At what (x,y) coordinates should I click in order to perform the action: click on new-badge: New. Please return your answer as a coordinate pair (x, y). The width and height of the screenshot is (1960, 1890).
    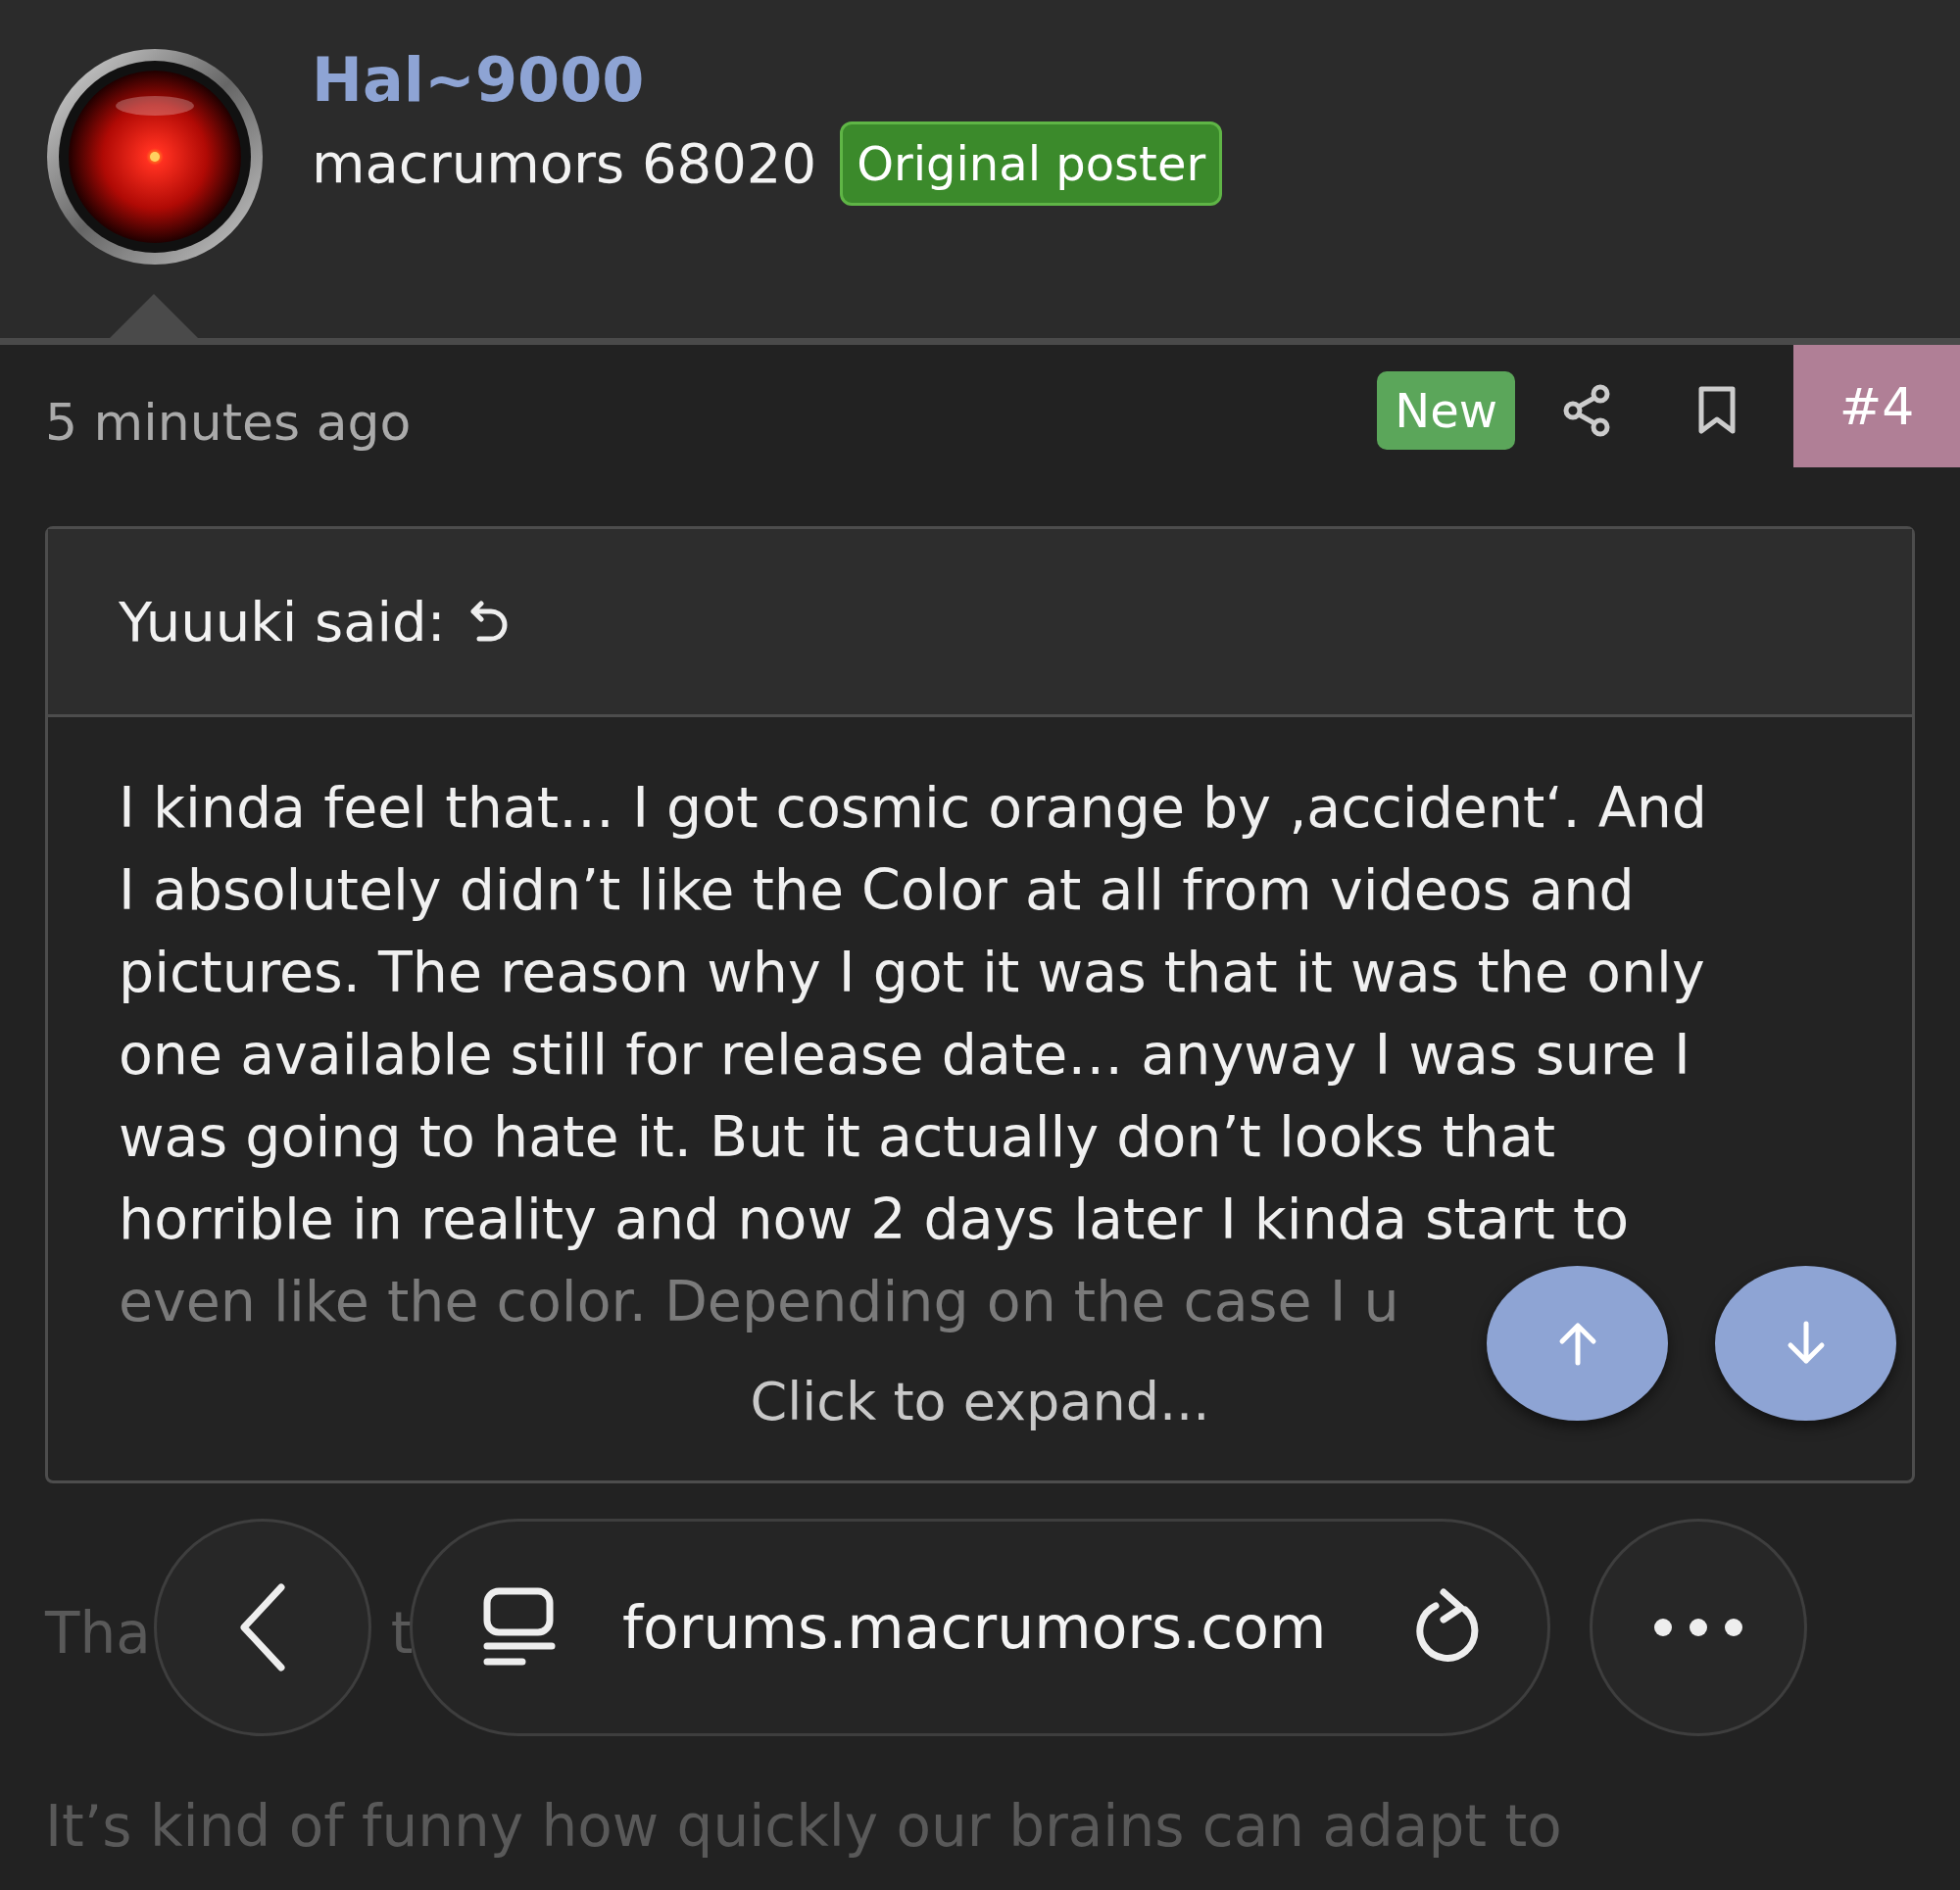
    Looking at the image, I should click on (1446, 410).